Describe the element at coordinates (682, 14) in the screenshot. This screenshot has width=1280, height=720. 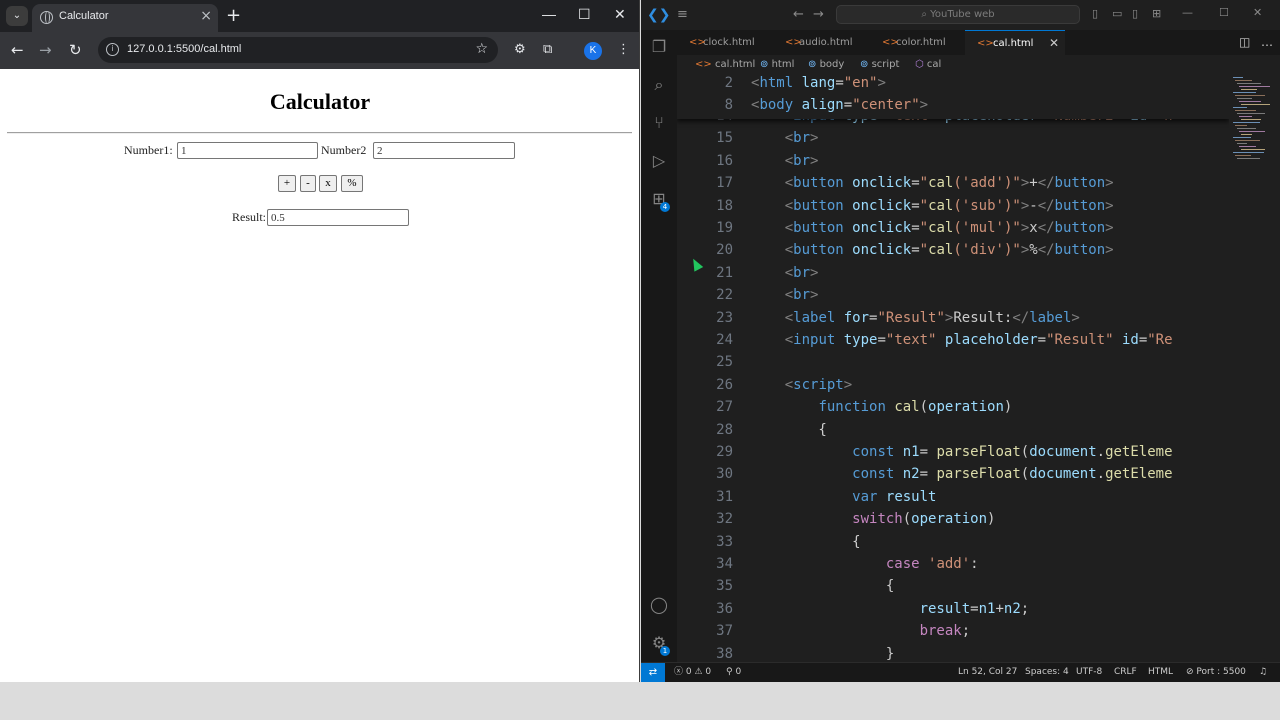
I see `hamburger-menu-icon: ≡` at that location.